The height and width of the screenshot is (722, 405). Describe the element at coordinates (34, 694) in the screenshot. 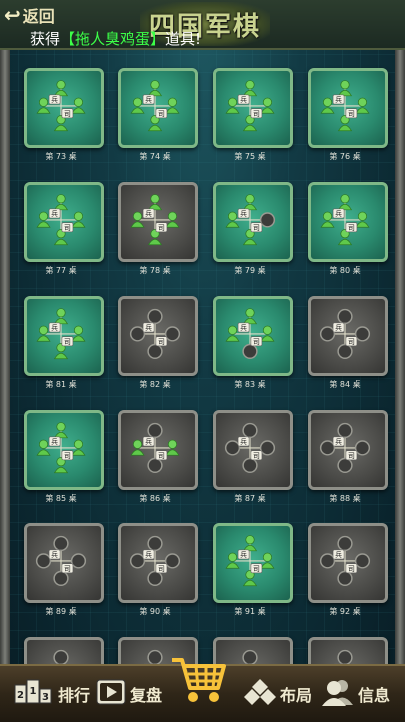

I see `rank-icon: 2 1 3` at that location.